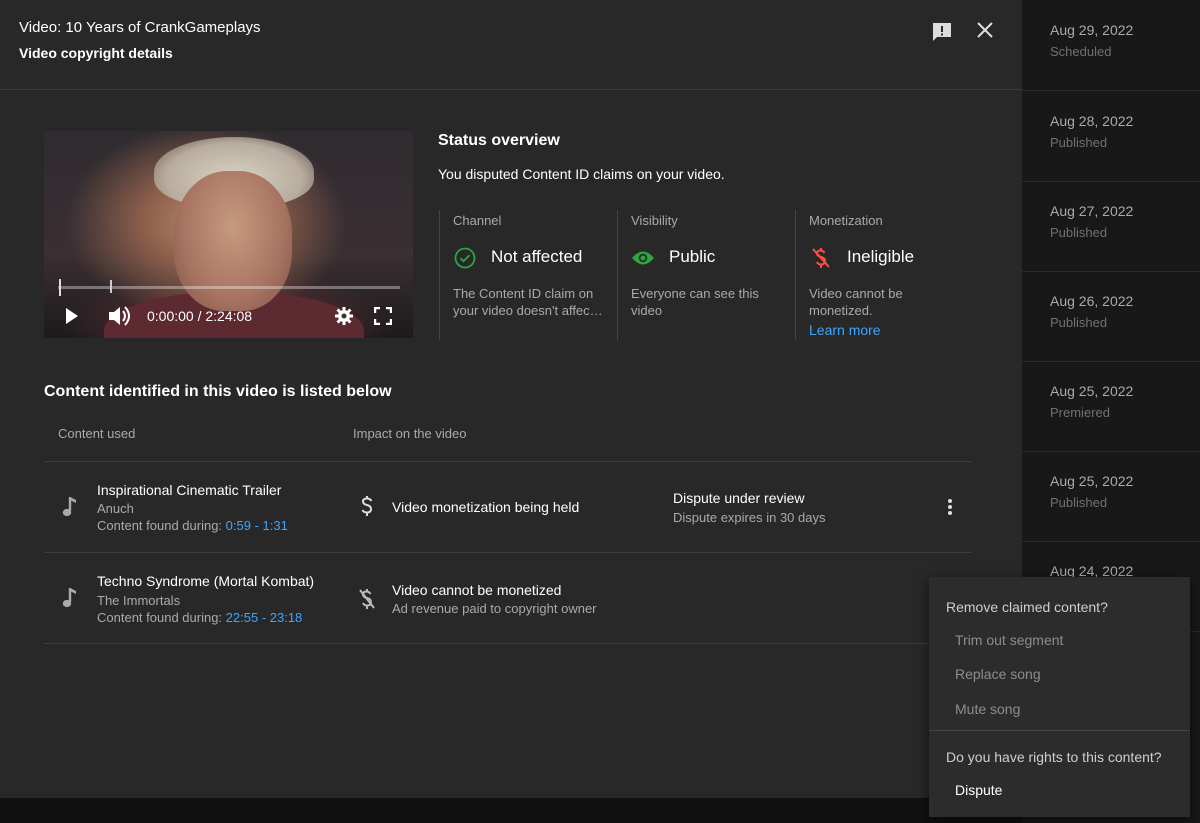  Describe the element at coordinates (494, 608) in the screenshot. I see `impact-subtitle: Ad revenue paid to copyright owner` at that location.